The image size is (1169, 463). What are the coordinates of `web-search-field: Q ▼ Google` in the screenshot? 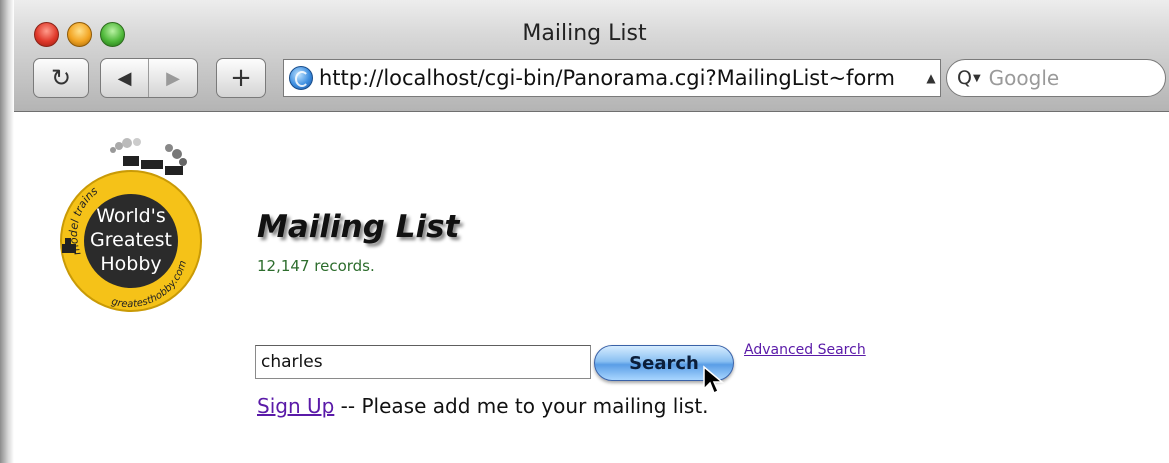 It's located at (1056, 78).